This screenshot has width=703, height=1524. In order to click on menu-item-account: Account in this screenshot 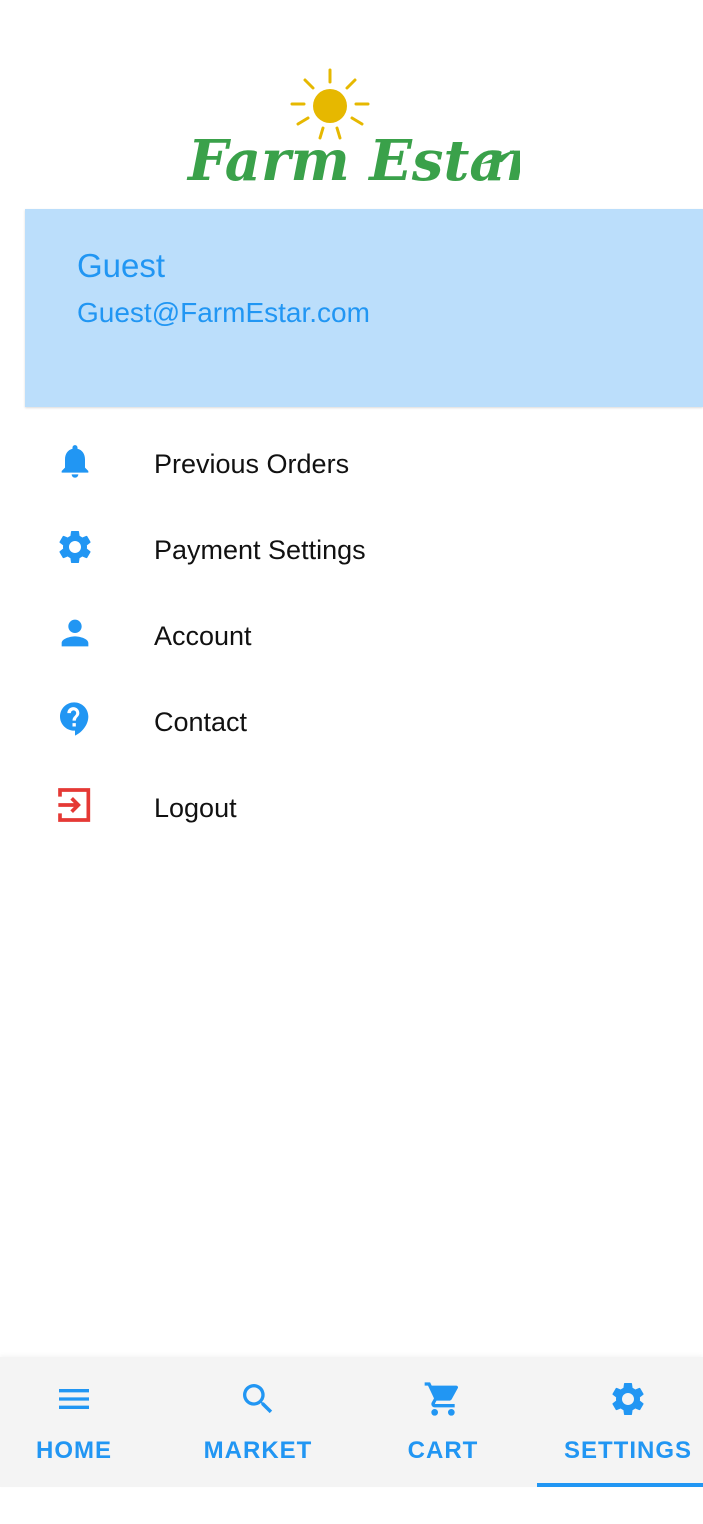, I will do `click(351, 637)`.